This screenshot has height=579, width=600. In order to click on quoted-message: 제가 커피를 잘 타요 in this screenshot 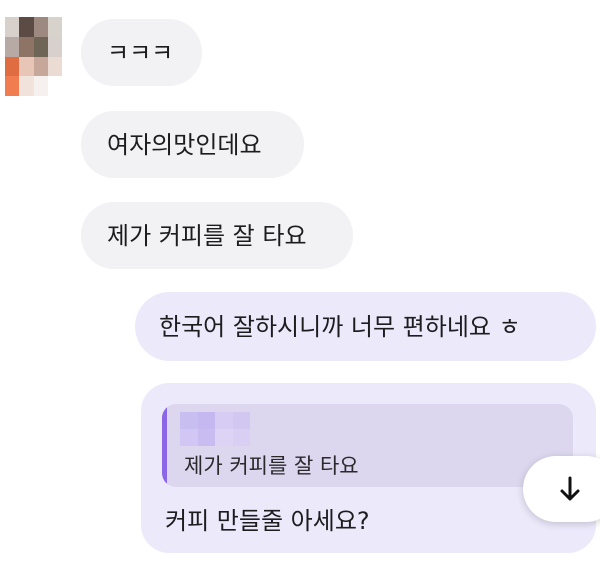, I will do `click(367, 445)`.